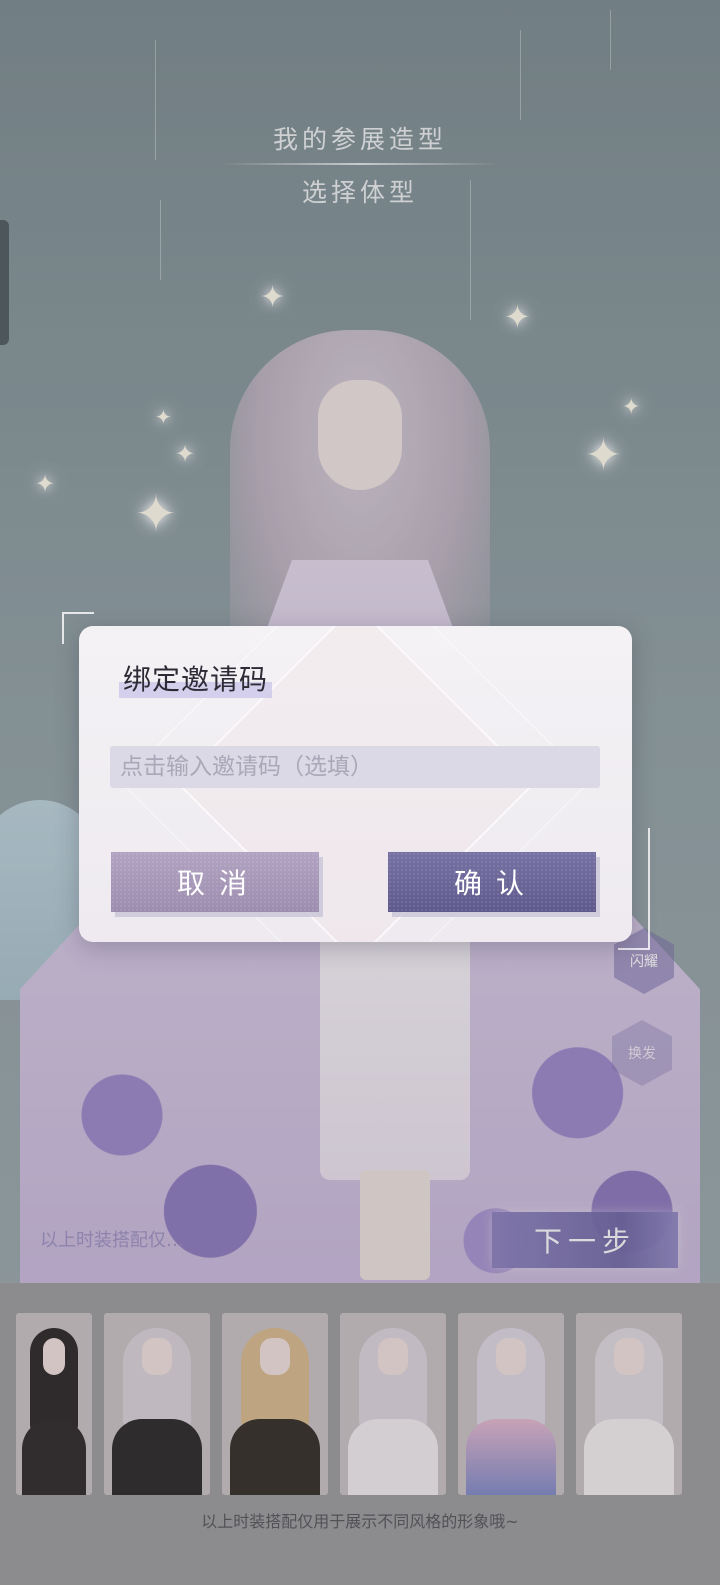  I want to click on confirm-button-label: 确认, so click(495, 883).